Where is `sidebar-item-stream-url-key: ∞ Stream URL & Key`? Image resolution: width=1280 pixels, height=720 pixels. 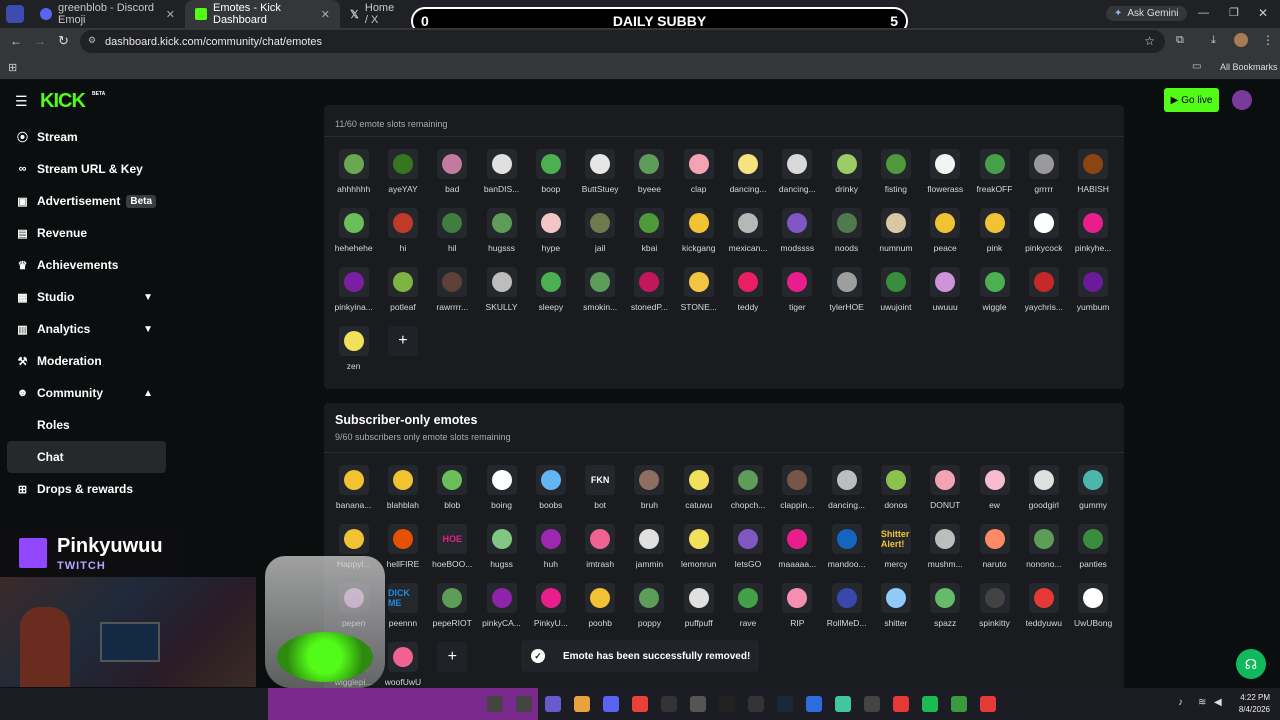
sidebar-item-stream-url-key: ∞ Stream URL & Key is located at coordinates (87, 169).